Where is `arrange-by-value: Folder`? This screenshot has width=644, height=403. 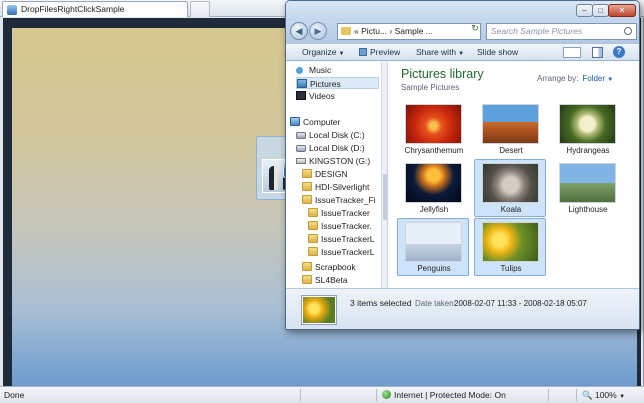 arrange-by-value: Folder is located at coordinates (594, 78).